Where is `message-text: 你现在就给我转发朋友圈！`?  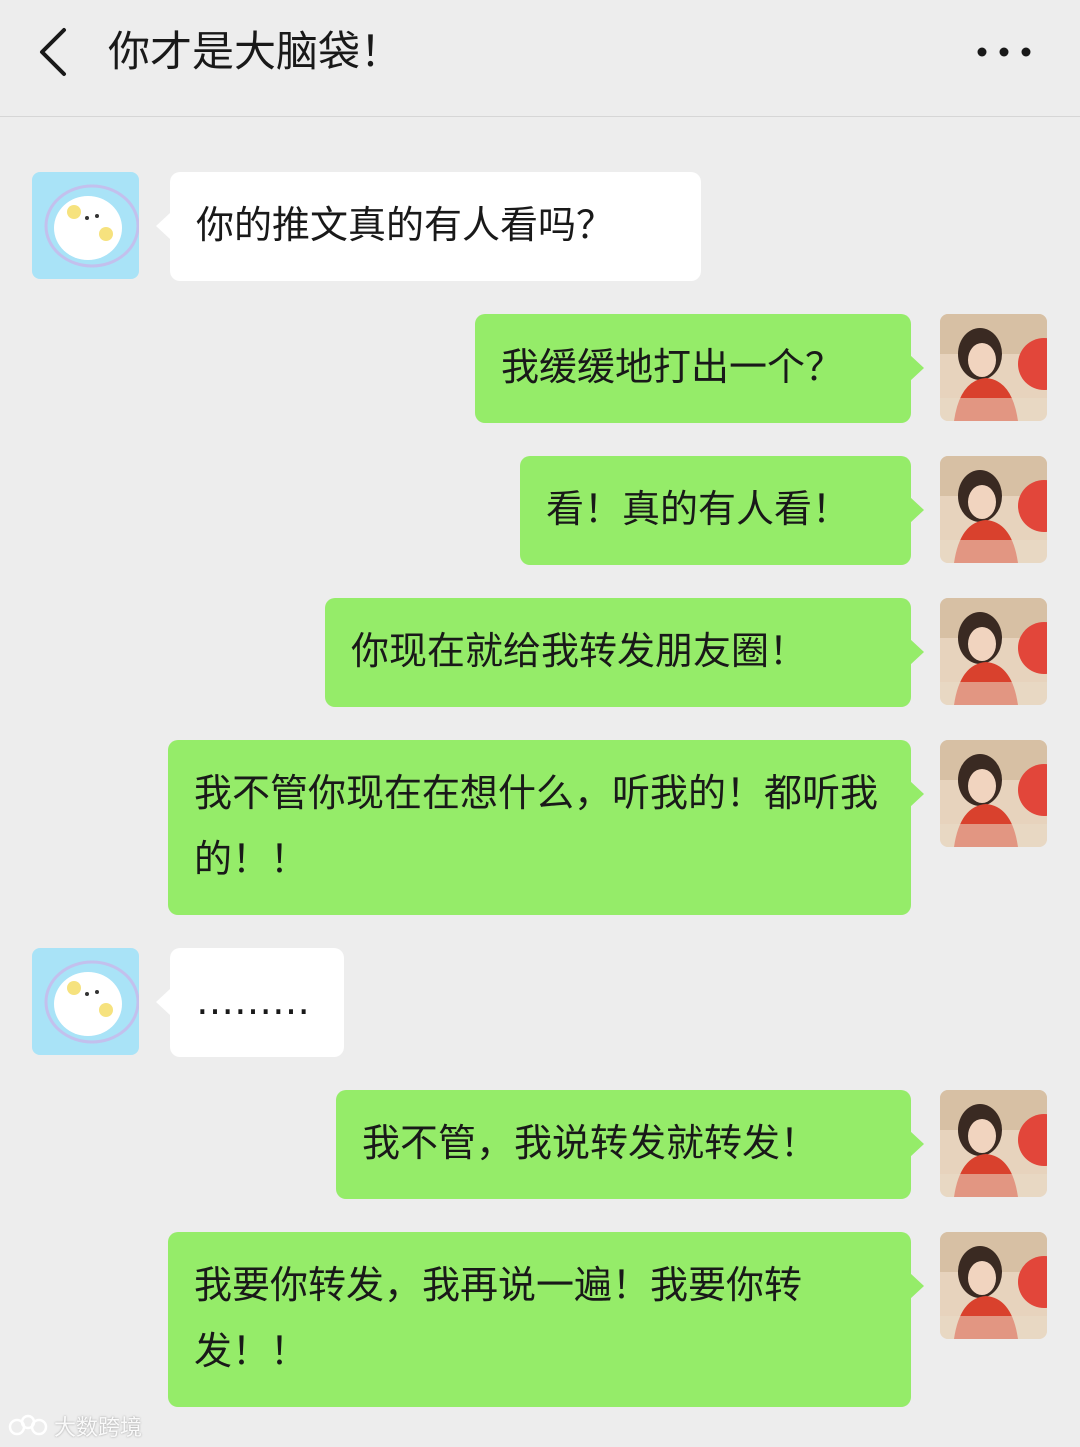
message-text: 你现在就给我转发朋友圈！ is located at coordinates (579, 651).